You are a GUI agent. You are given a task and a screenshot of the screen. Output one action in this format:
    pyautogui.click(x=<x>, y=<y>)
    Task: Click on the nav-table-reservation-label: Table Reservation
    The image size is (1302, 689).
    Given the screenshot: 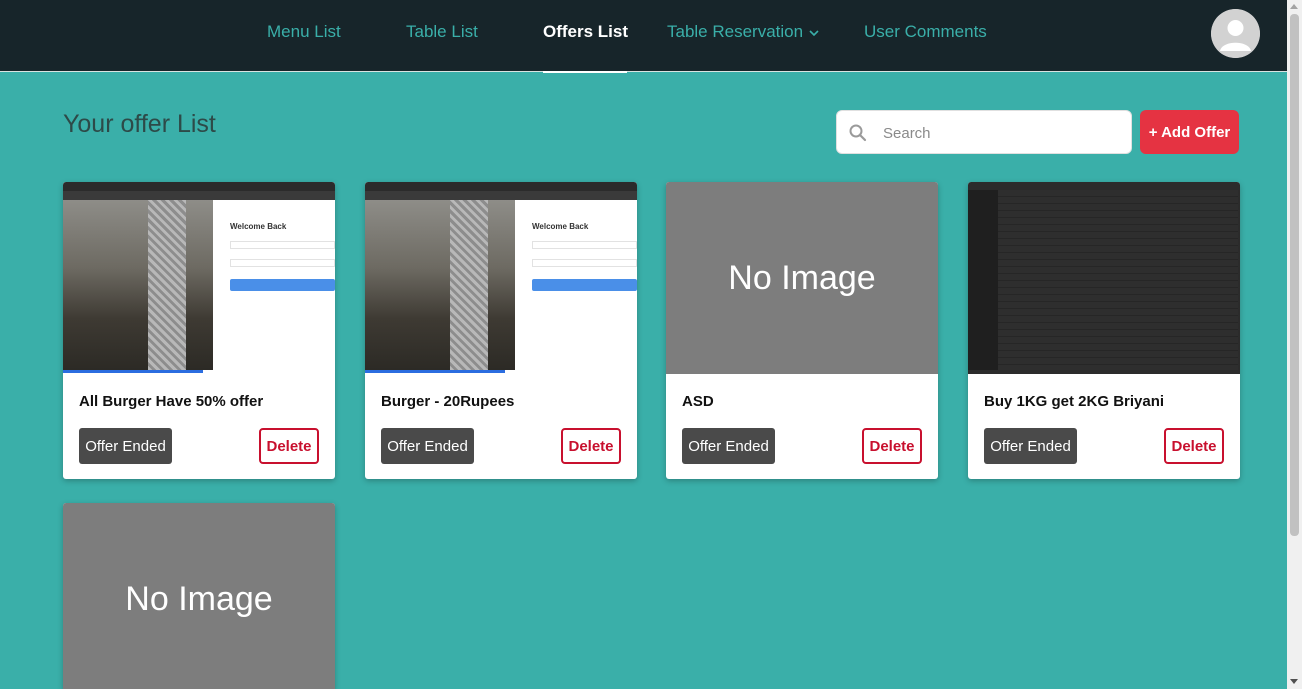 What is the action you would take?
    pyautogui.click(x=735, y=31)
    